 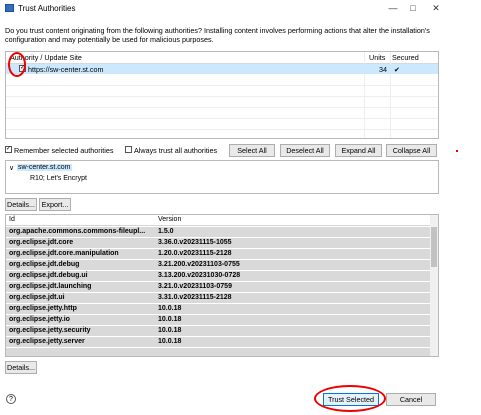 I want to click on deselect-all-button: Deselect All, so click(x=305, y=150).